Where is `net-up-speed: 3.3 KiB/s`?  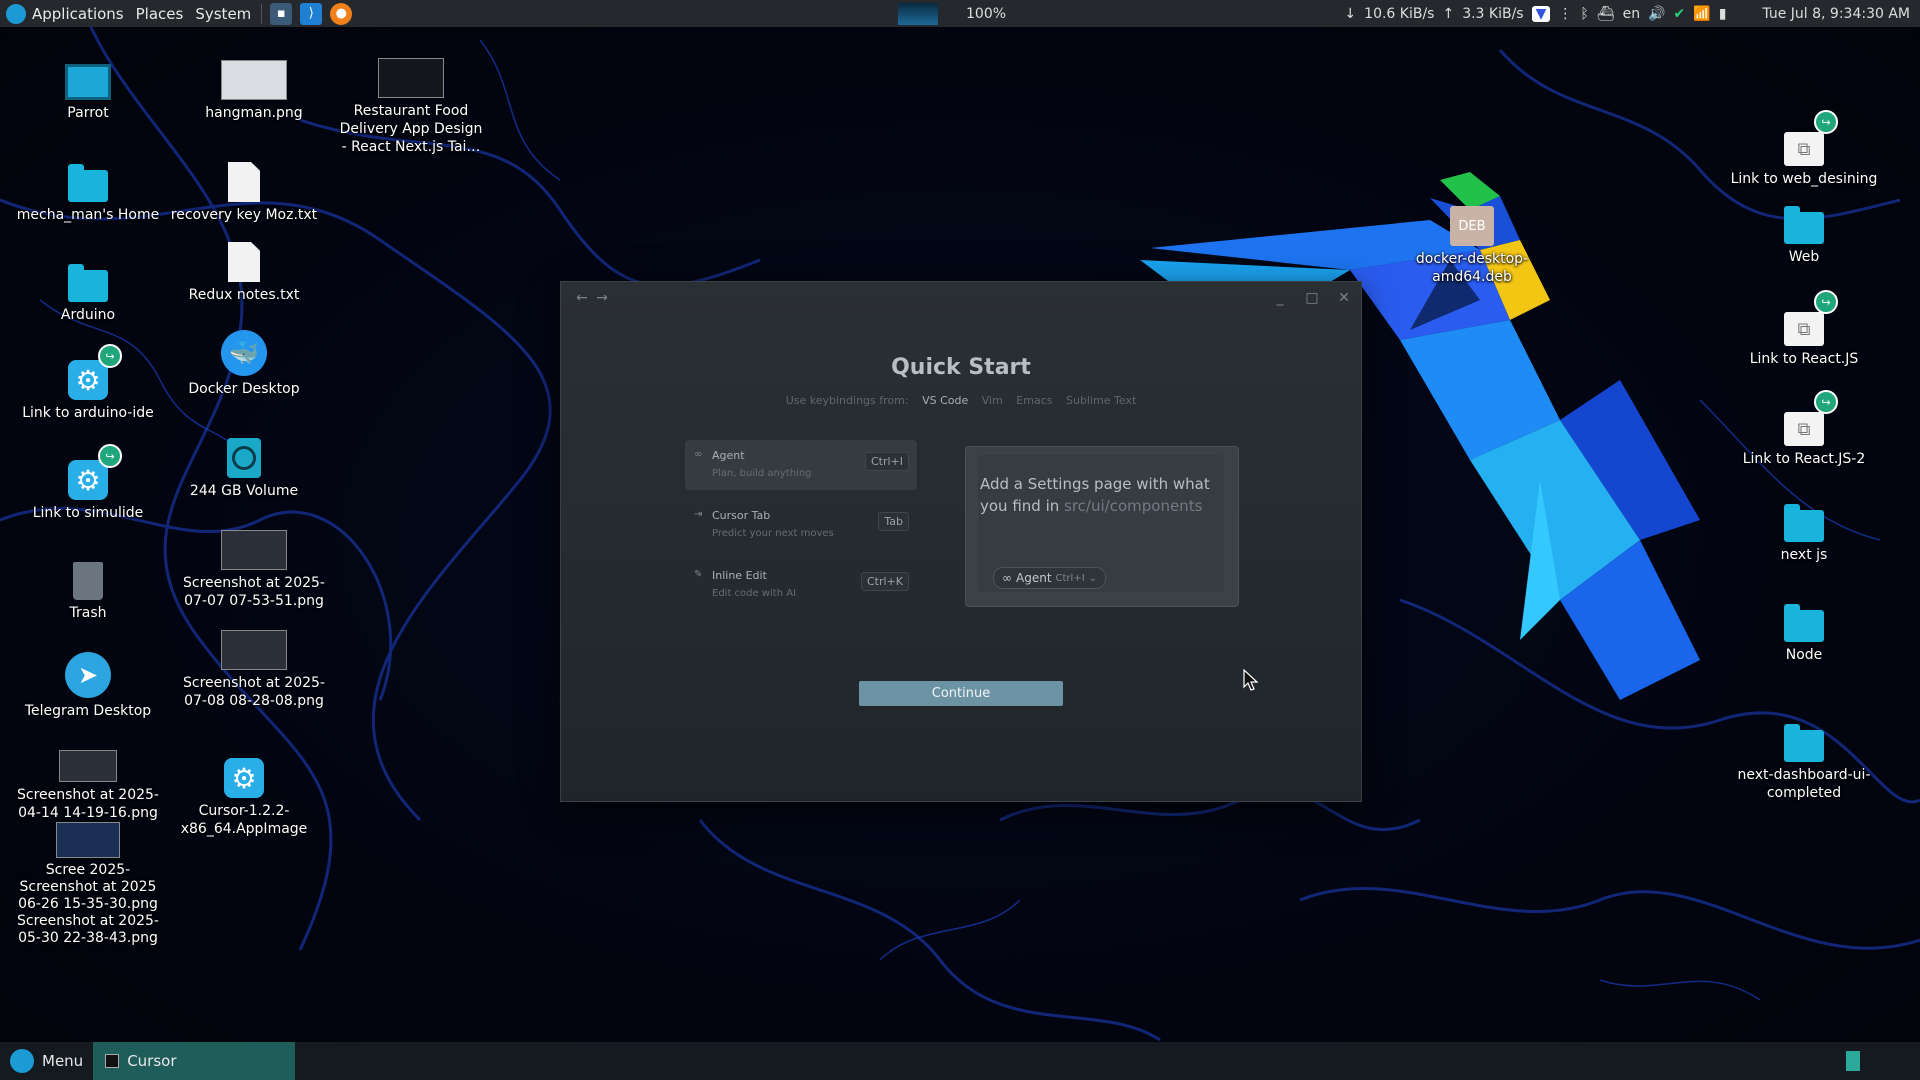 net-up-speed: 3.3 KiB/s is located at coordinates (1493, 13).